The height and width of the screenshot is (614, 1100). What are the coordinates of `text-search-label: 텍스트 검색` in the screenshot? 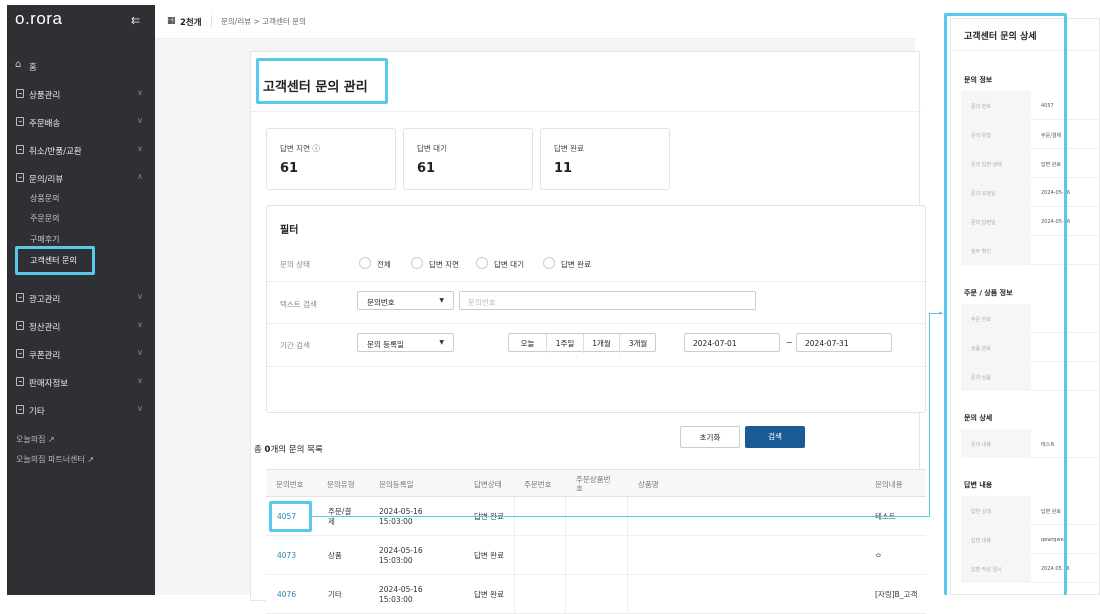 It's located at (298, 304).